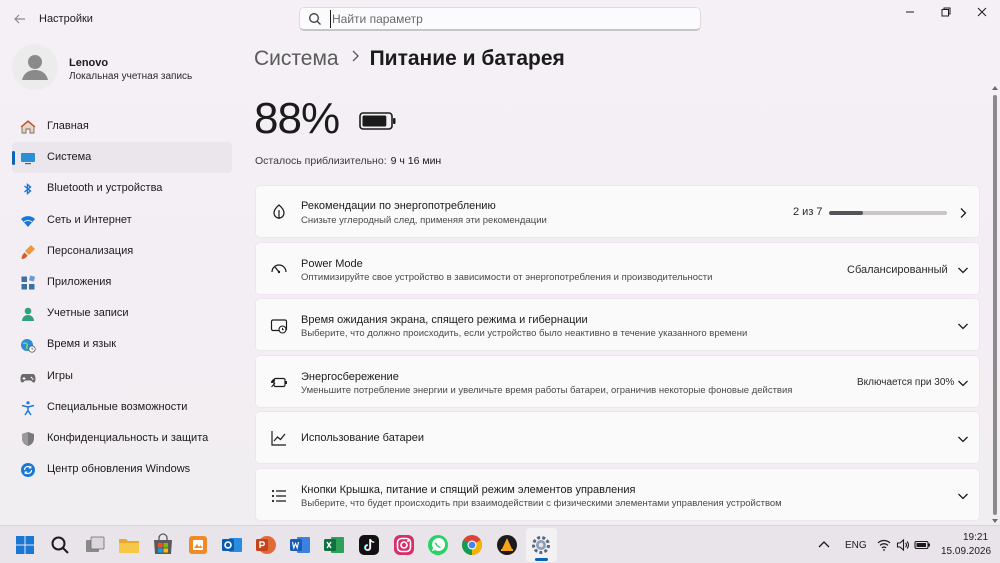  Describe the element at coordinates (89, 63) in the screenshot. I see `profile-name: Lenovo` at that location.